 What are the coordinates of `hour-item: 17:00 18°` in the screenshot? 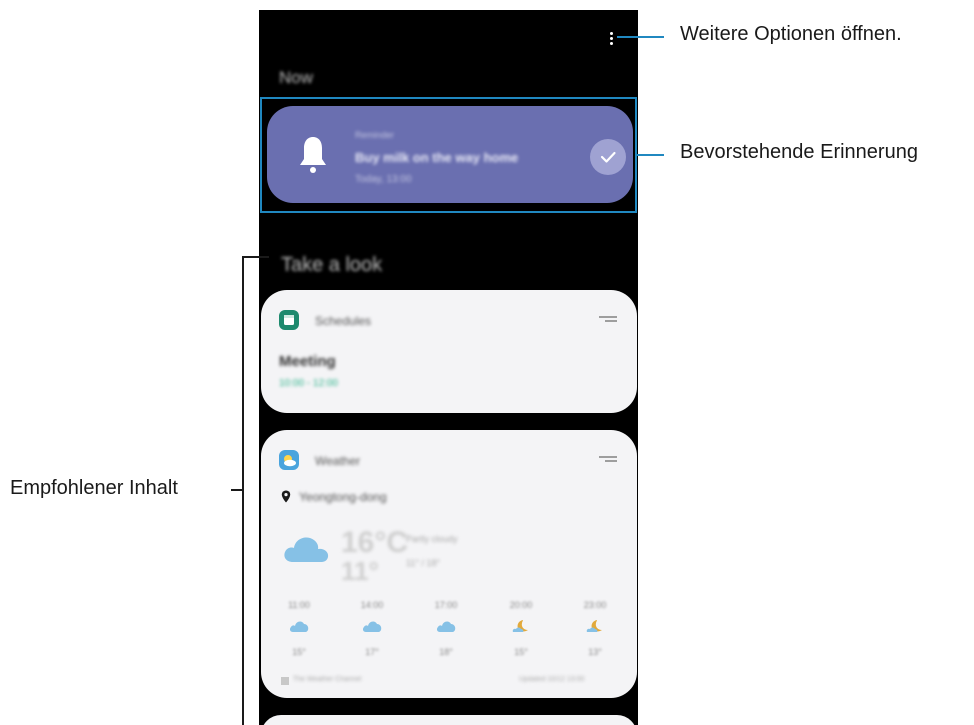 It's located at (446, 628).